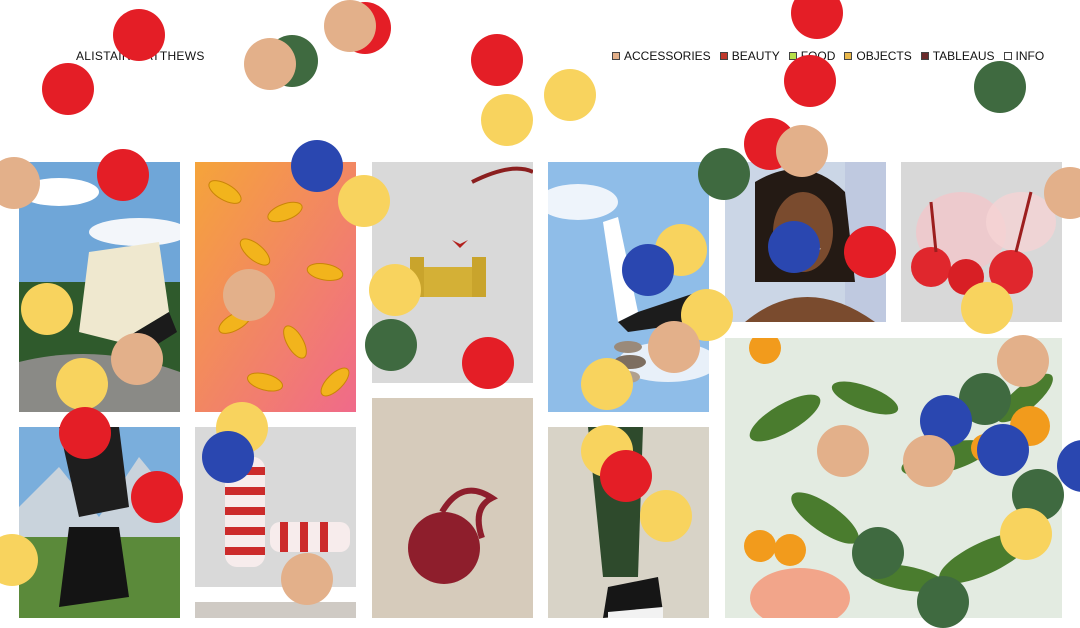 The image size is (1080, 628). I want to click on red-onion-image, so click(452, 508).